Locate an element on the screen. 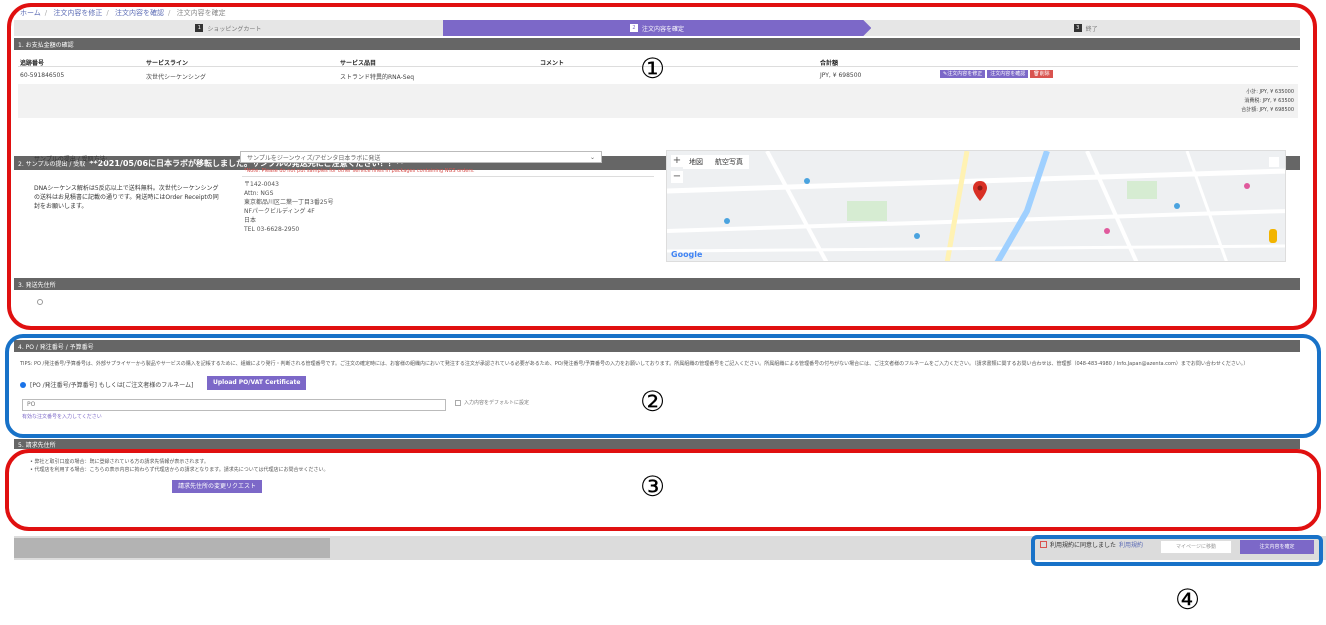 The image size is (1326, 625). callout-number-2: ② is located at coordinates (653, 401).